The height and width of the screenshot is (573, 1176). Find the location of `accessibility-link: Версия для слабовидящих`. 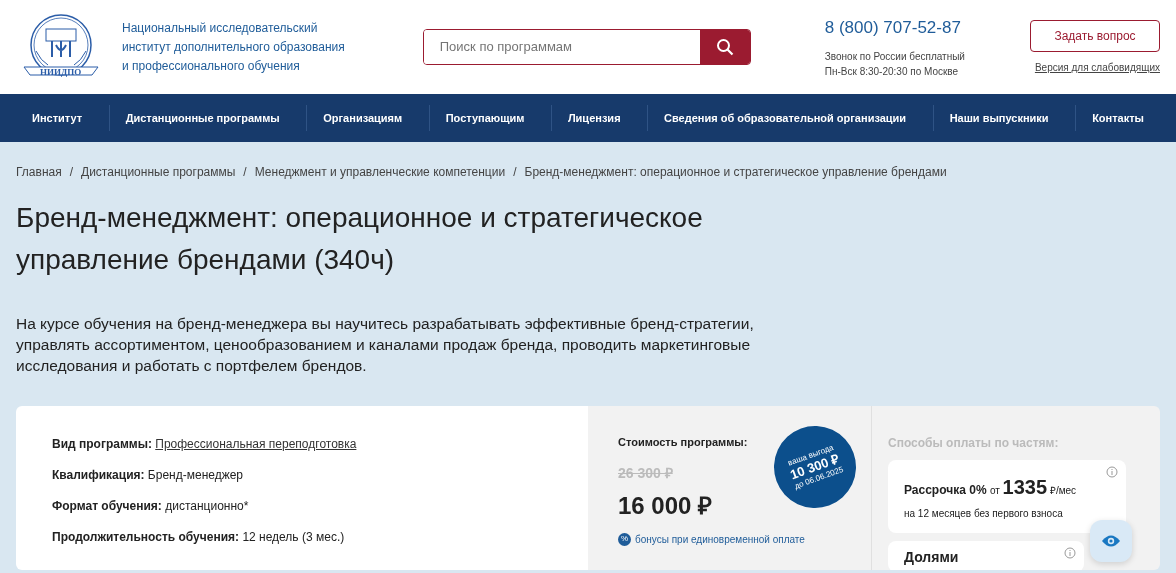

accessibility-link: Версия для слабовидящих is located at coordinates (1097, 67).